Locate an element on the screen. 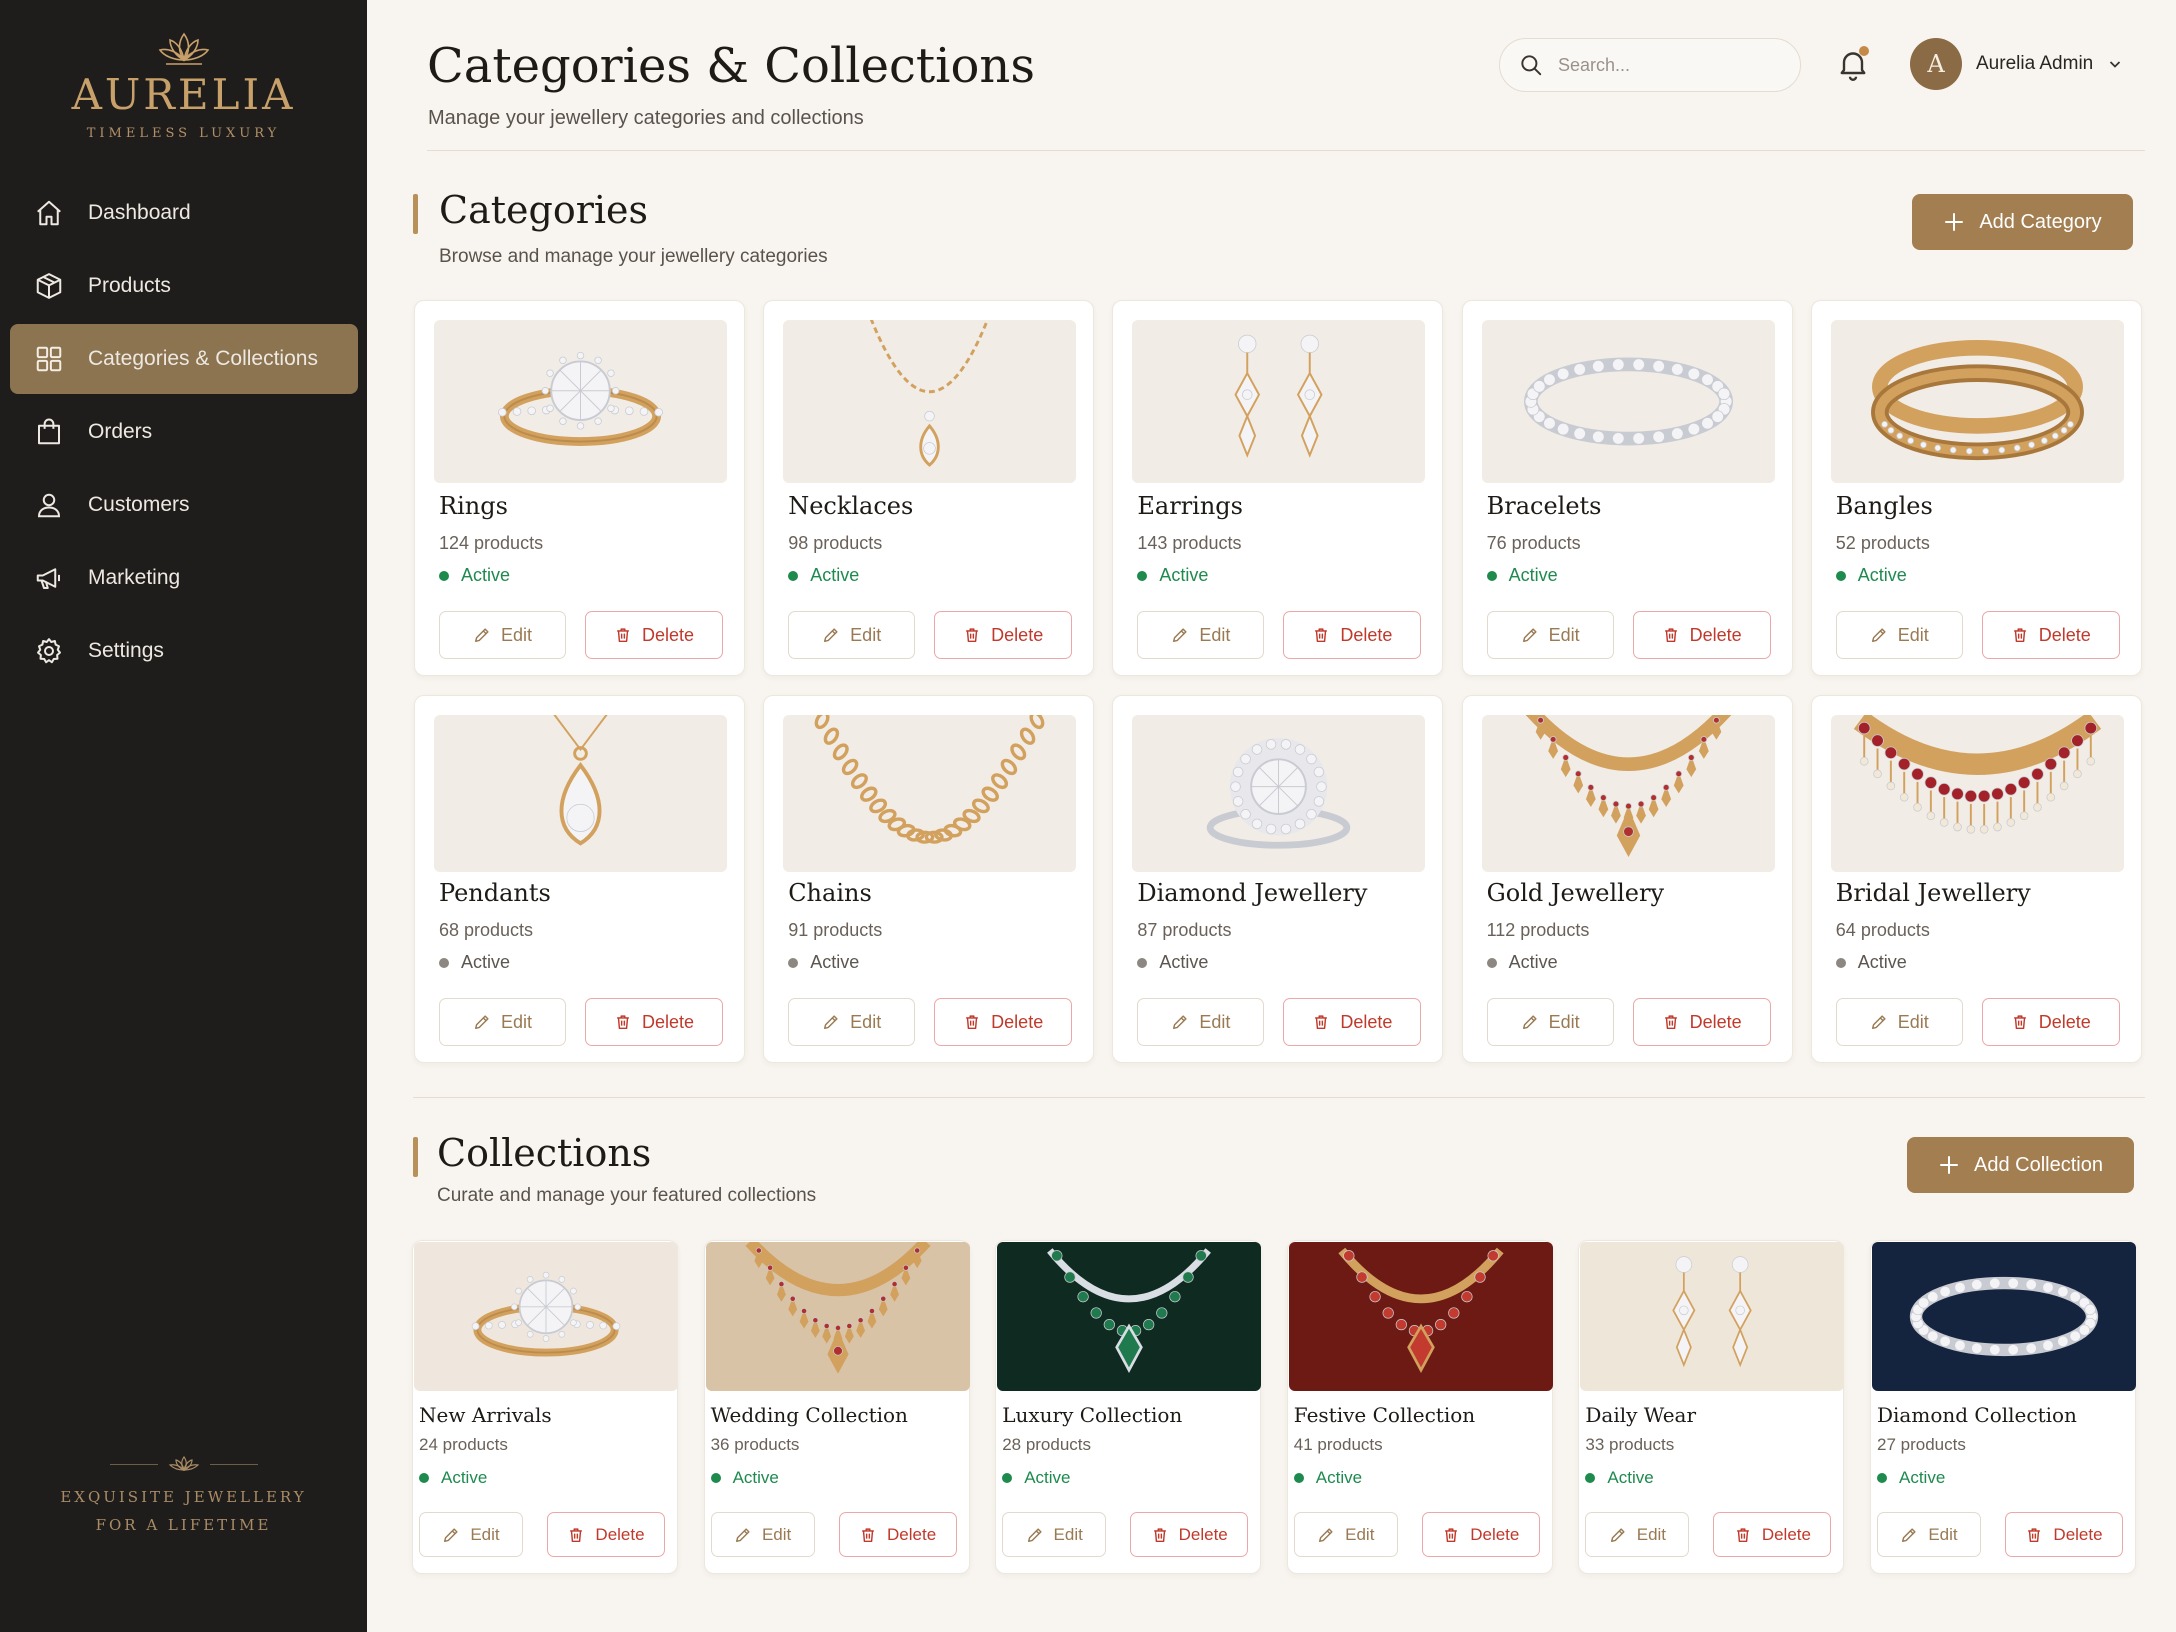  card-title: Luxury Collection is located at coordinates (1092, 1415).